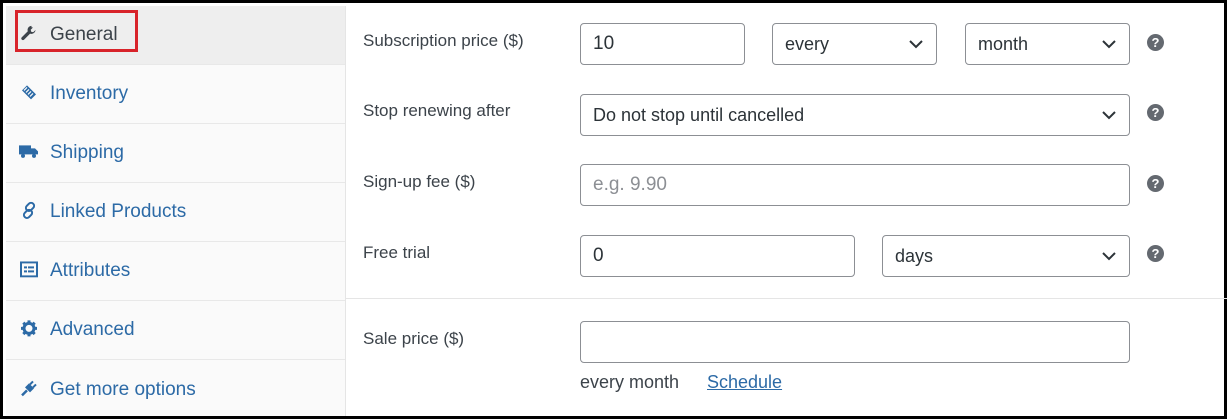  What do you see at coordinates (1047, 44) in the screenshot?
I see `billing-period-select: month` at bounding box center [1047, 44].